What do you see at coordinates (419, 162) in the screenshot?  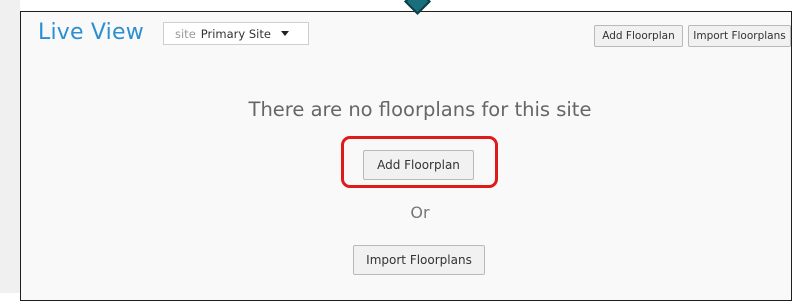 I see `highlight-annotation` at bounding box center [419, 162].